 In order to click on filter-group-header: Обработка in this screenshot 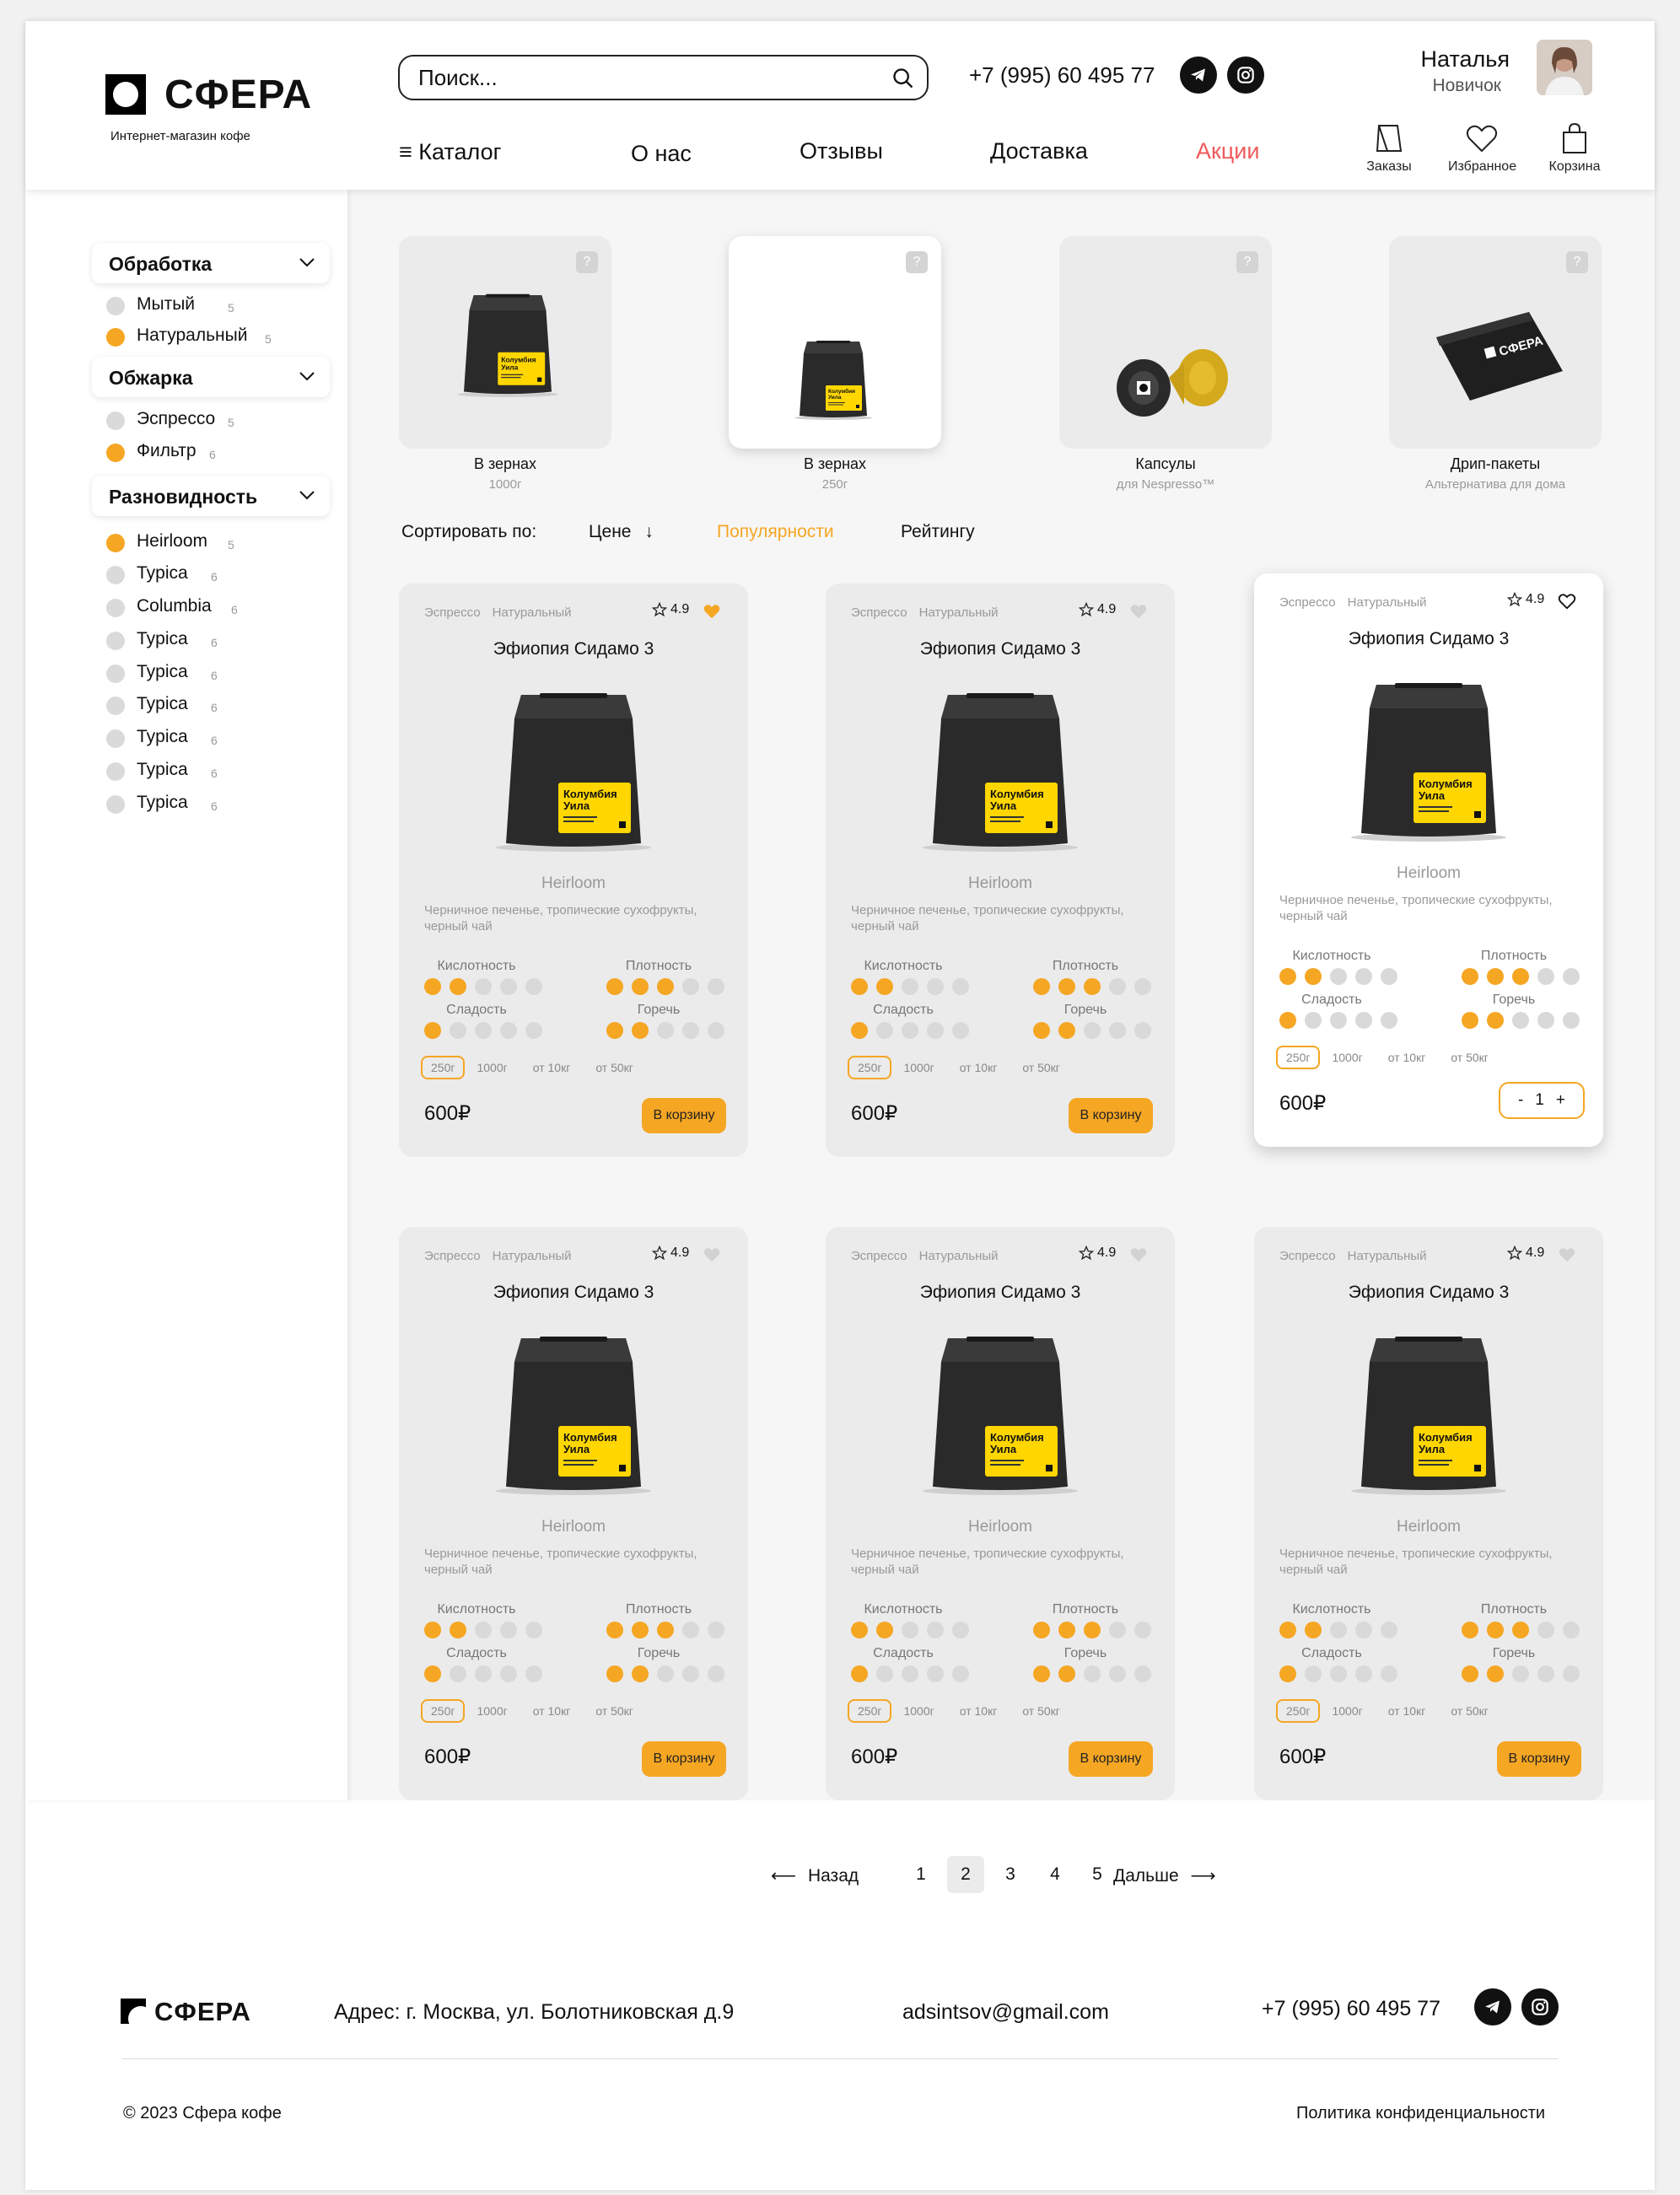, I will do `click(211, 263)`.